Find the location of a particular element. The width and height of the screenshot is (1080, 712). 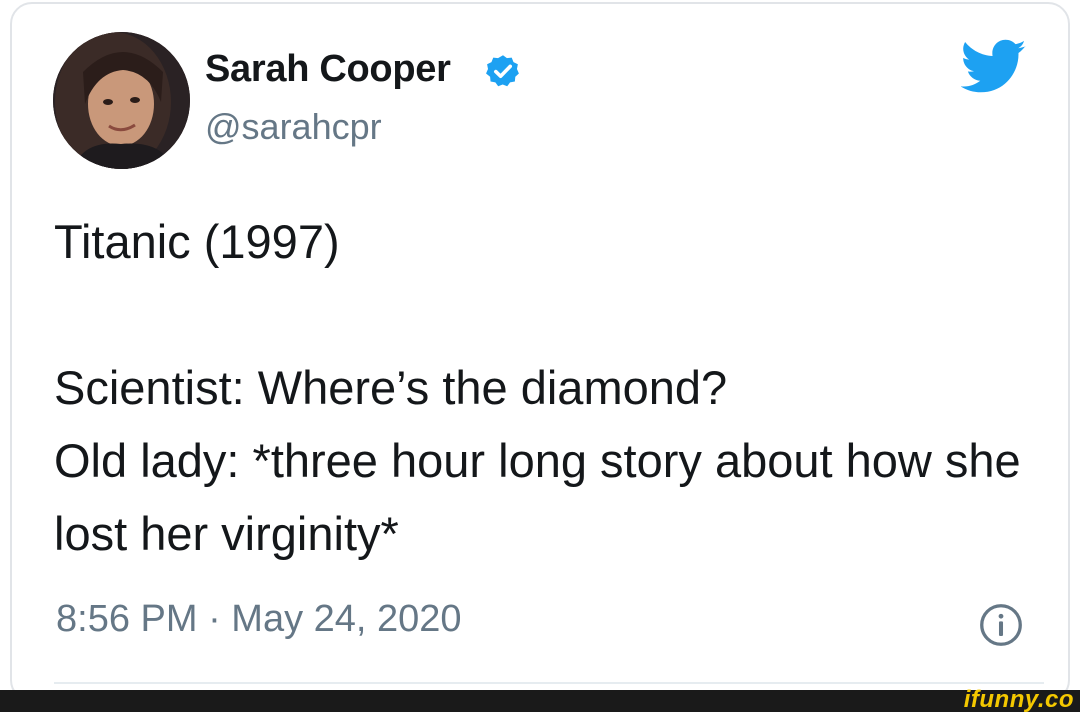

info-icon is located at coordinates (1001, 625).